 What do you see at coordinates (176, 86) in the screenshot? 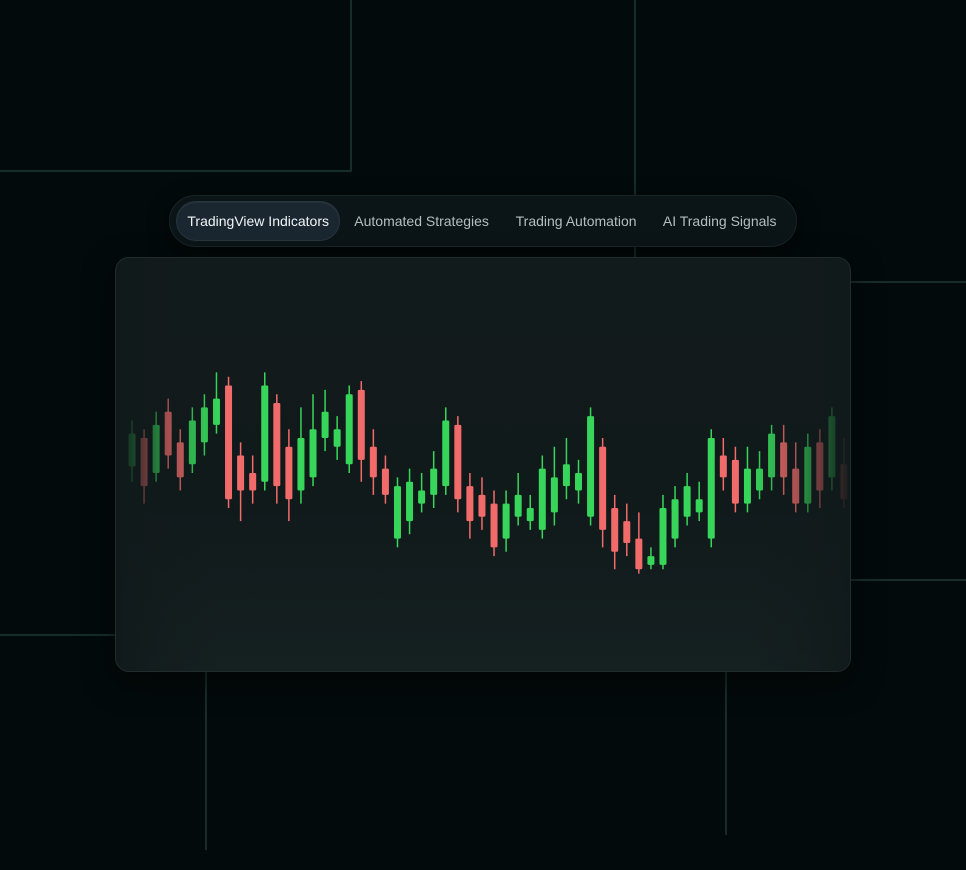
I see `grid-line-top-left` at bounding box center [176, 86].